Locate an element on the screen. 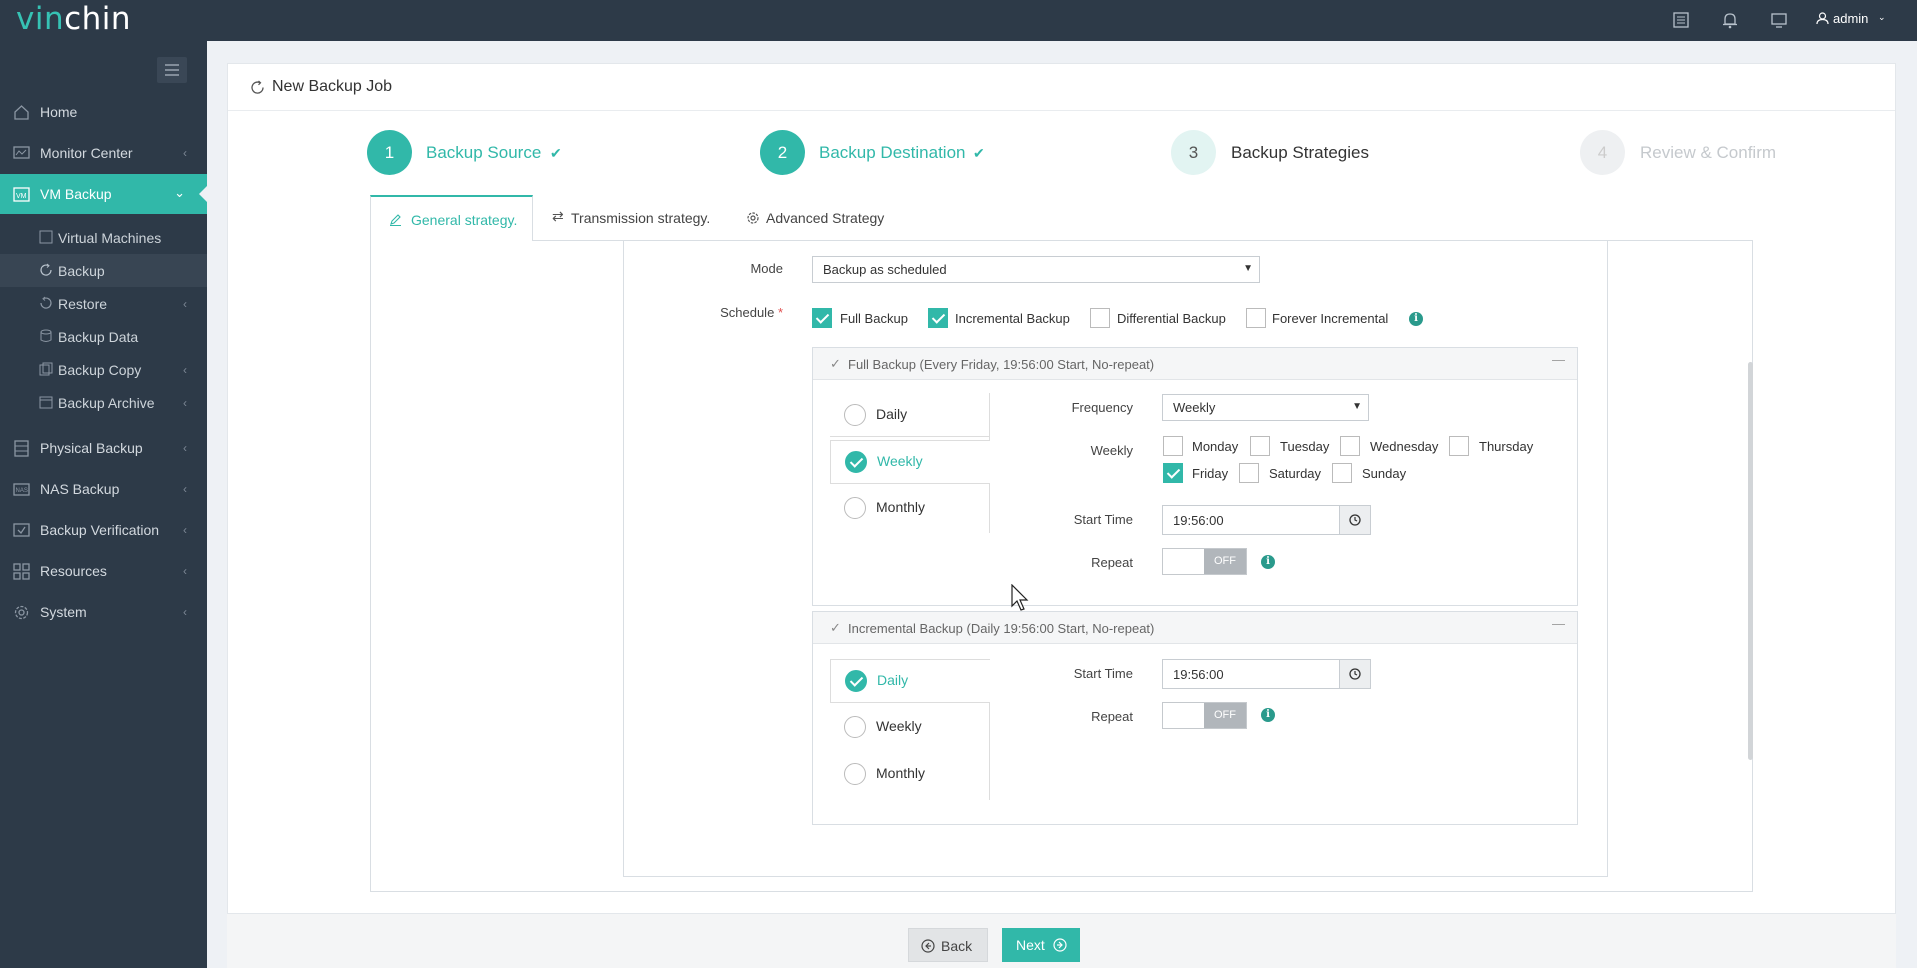 The image size is (1917, 968). sidebar-item-backup-copy: Backup Copy ‹ is located at coordinates (103, 369).